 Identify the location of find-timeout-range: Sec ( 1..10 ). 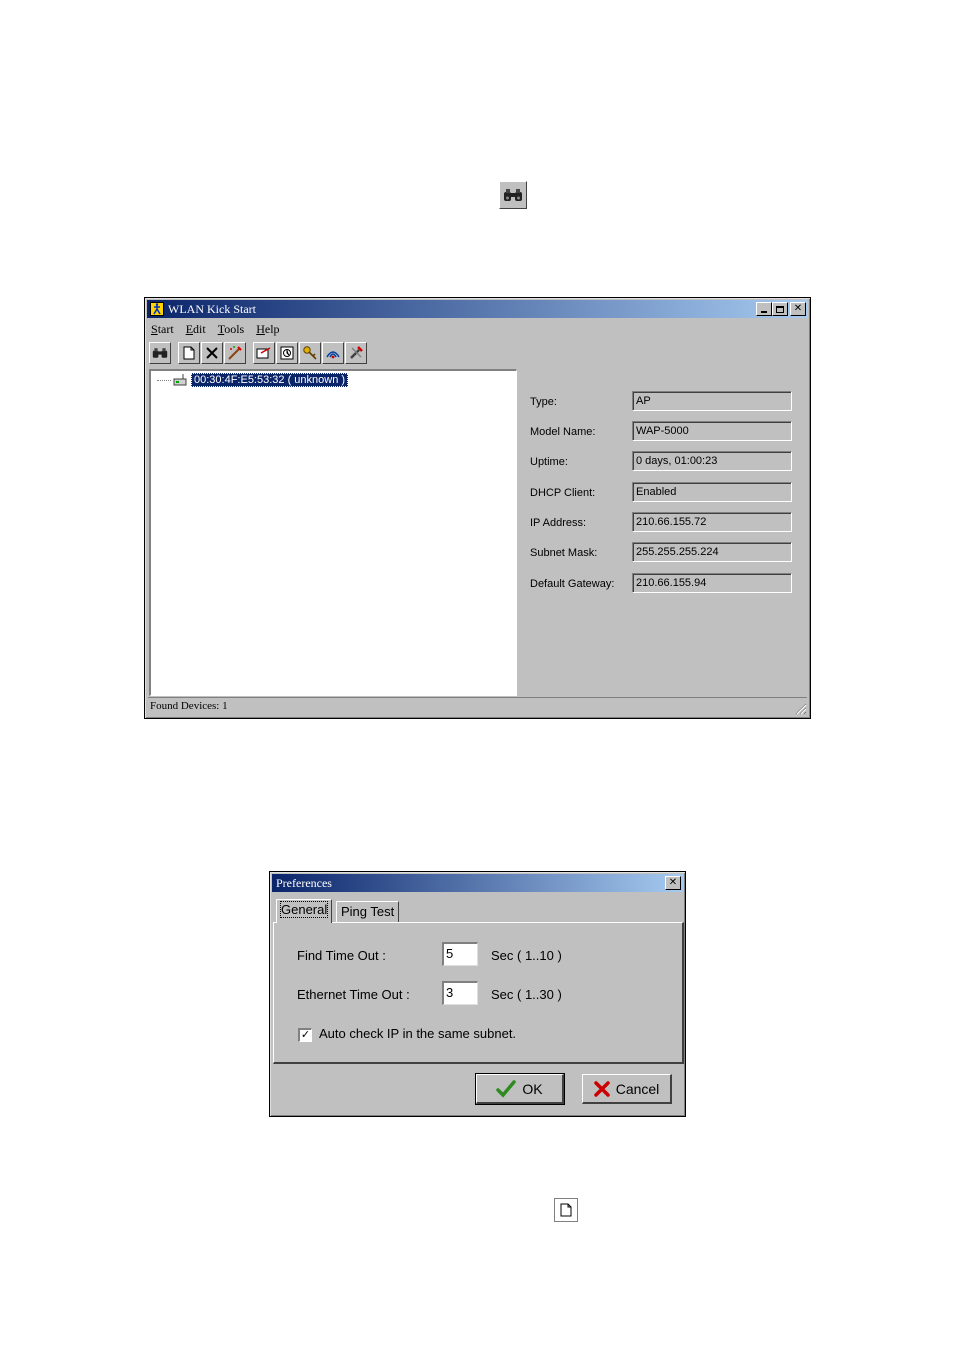
(526, 955).